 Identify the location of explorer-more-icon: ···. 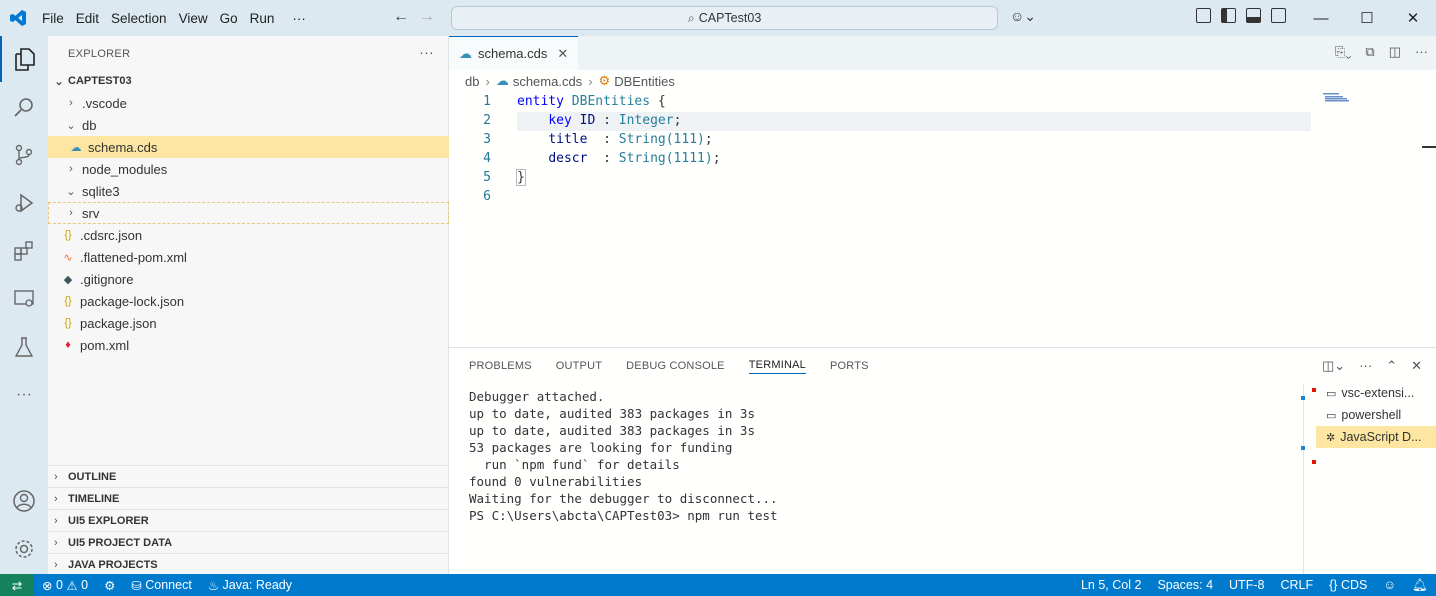
(426, 52).